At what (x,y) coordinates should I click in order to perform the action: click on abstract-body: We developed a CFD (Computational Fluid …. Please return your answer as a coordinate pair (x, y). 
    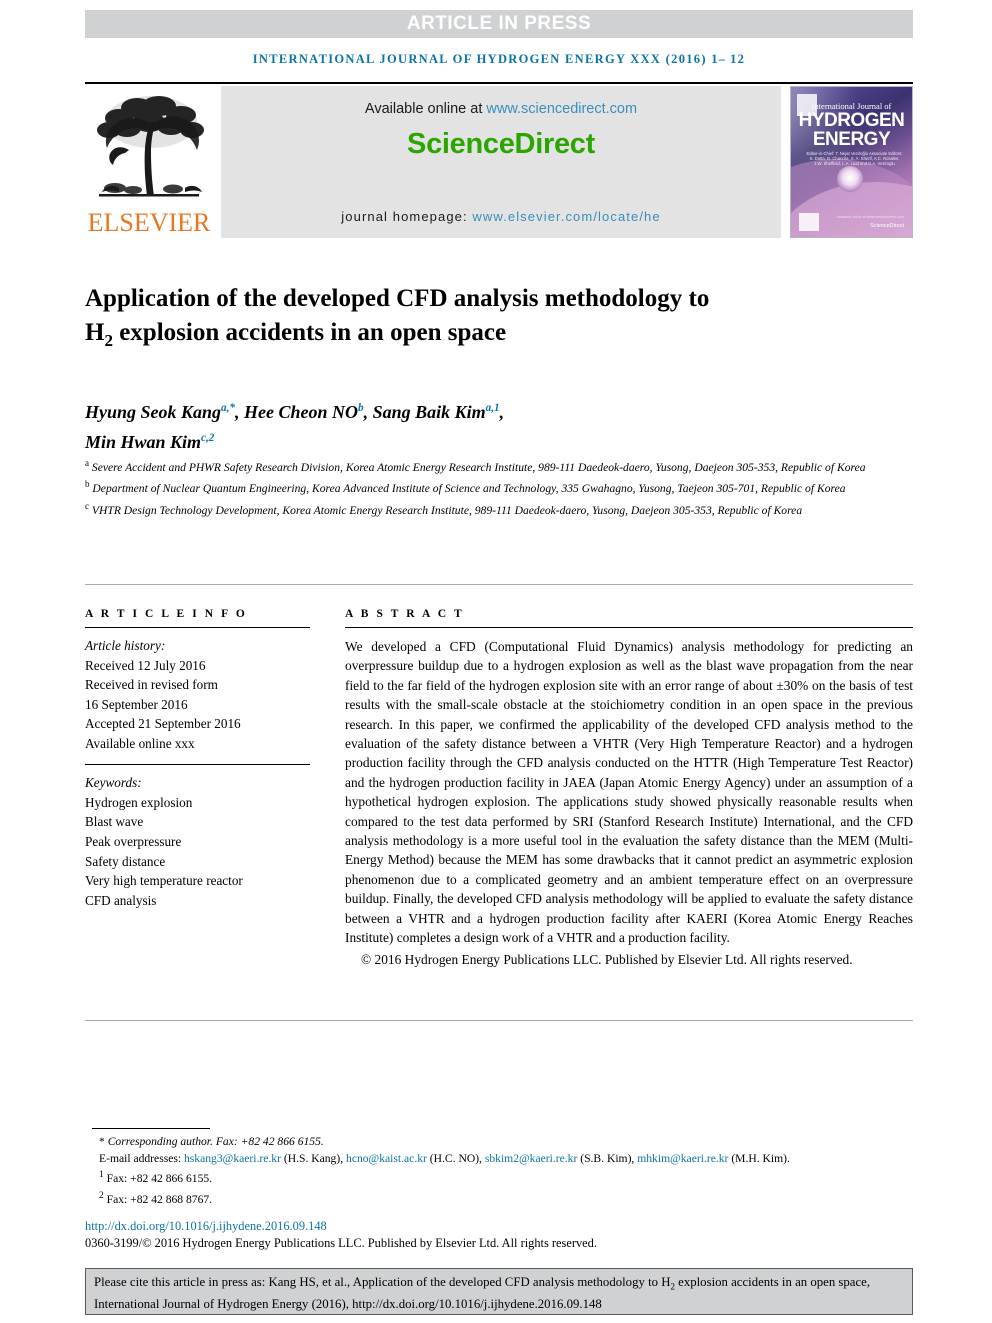
    Looking at the image, I should click on (629, 792).